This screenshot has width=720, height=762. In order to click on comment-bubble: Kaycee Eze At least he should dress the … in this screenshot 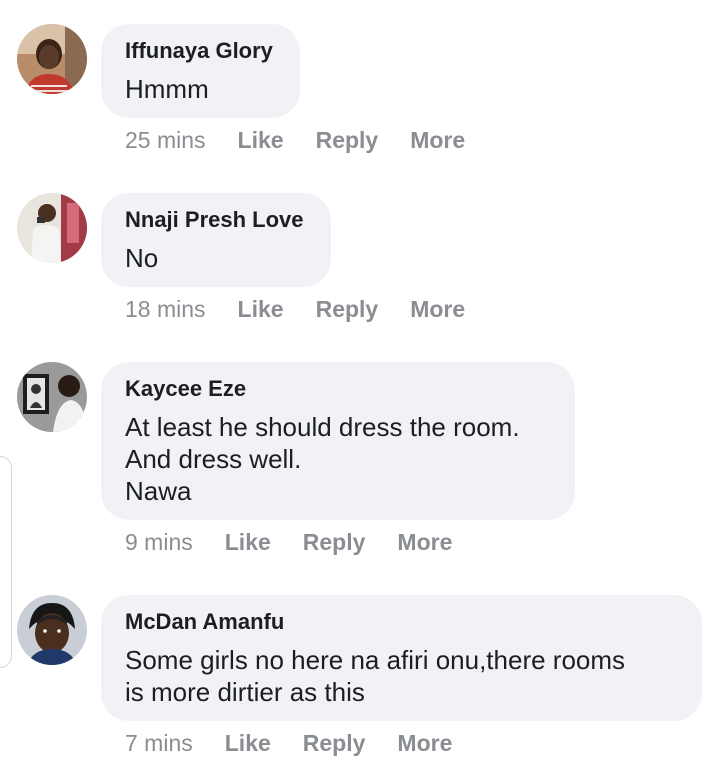, I will do `click(338, 441)`.